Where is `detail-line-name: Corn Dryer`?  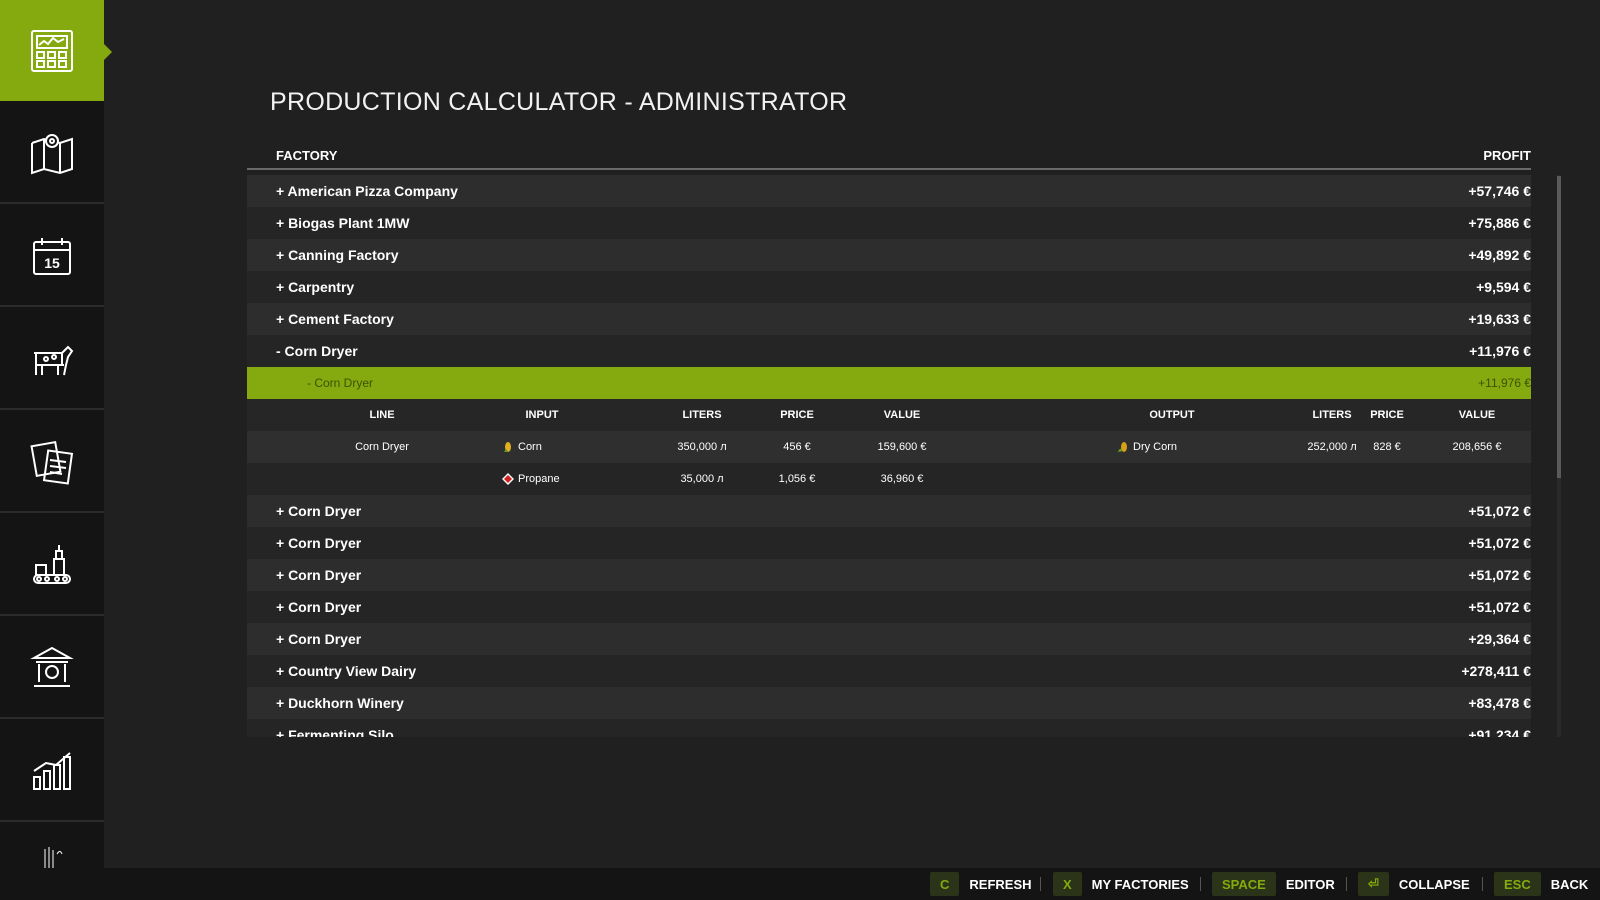
detail-line-name: Corn Dryer is located at coordinates (382, 447).